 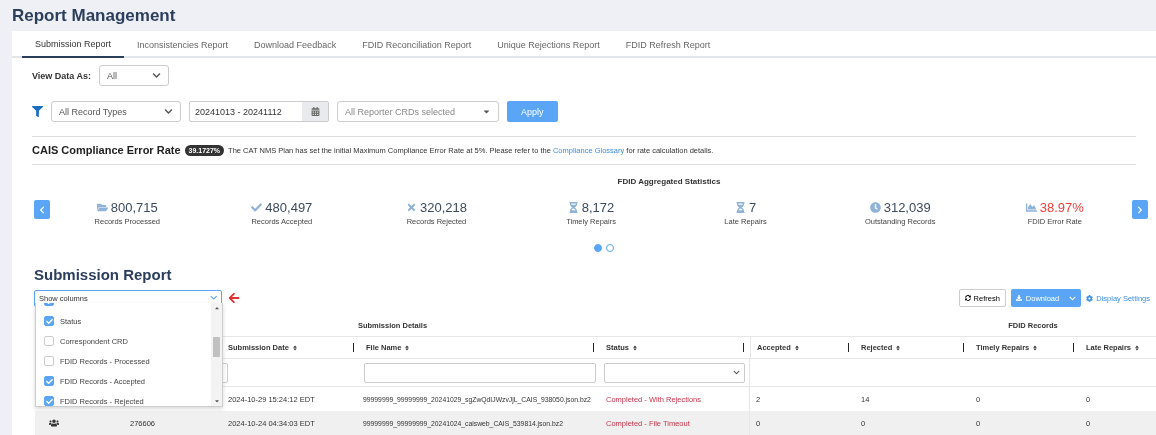 What do you see at coordinates (486, 111) in the screenshot?
I see `caret-icon` at bounding box center [486, 111].